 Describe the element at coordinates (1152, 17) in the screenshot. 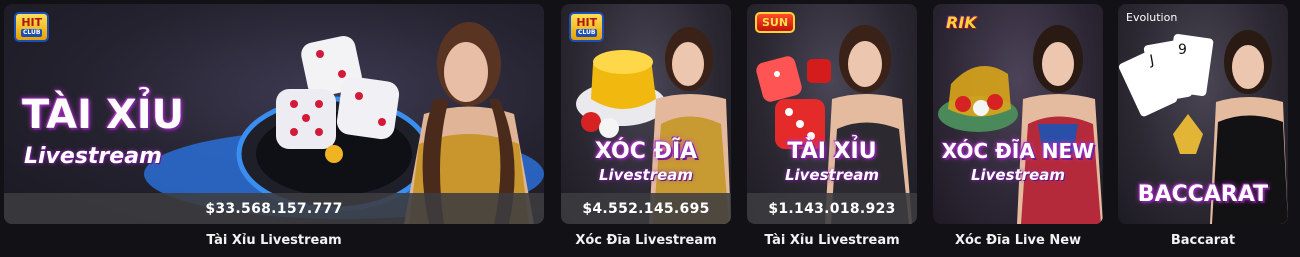

I see `evolution-logo-icon: Evolution` at that location.